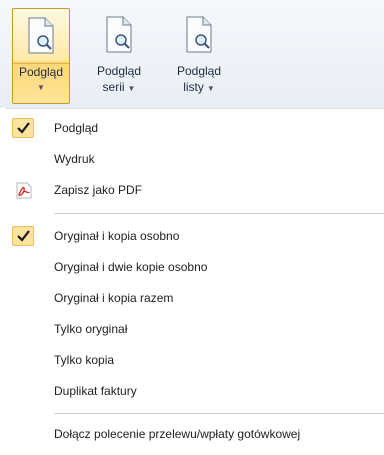 This screenshot has height=455, width=384. Describe the element at coordinates (117, 236) in the screenshot. I see `menu-item-label: Oryginał i kopia osobno` at that location.